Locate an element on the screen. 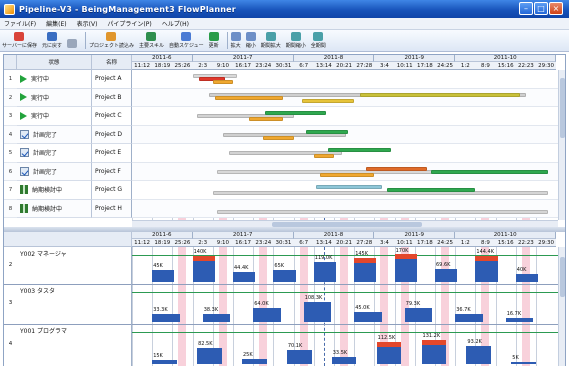 This screenshot has width=569, height=368. toolbar-button-label: 期間拡大 is located at coordinates (270, 46).